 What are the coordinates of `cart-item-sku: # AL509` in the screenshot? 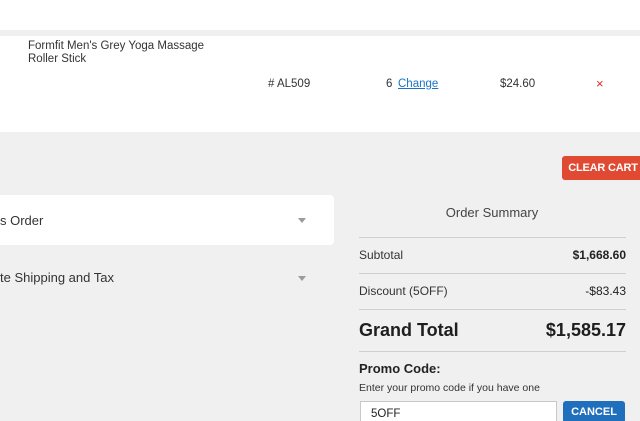 It's located at (289, 84).